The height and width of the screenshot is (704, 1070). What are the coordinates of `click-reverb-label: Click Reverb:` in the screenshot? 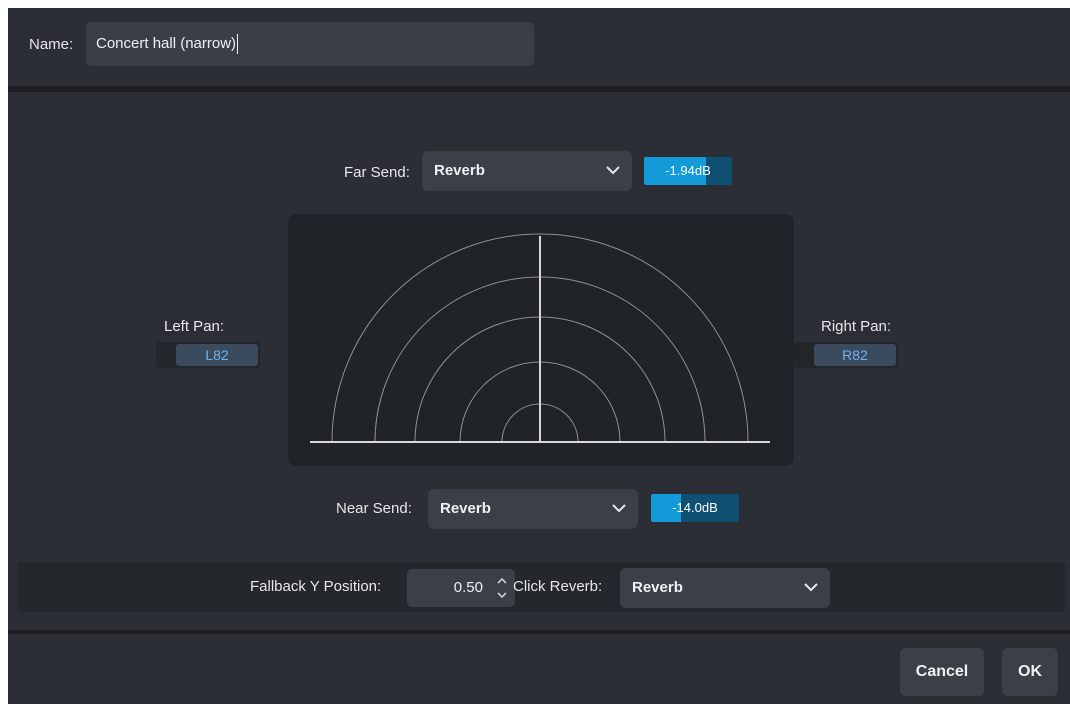 It's located at (558, 586).